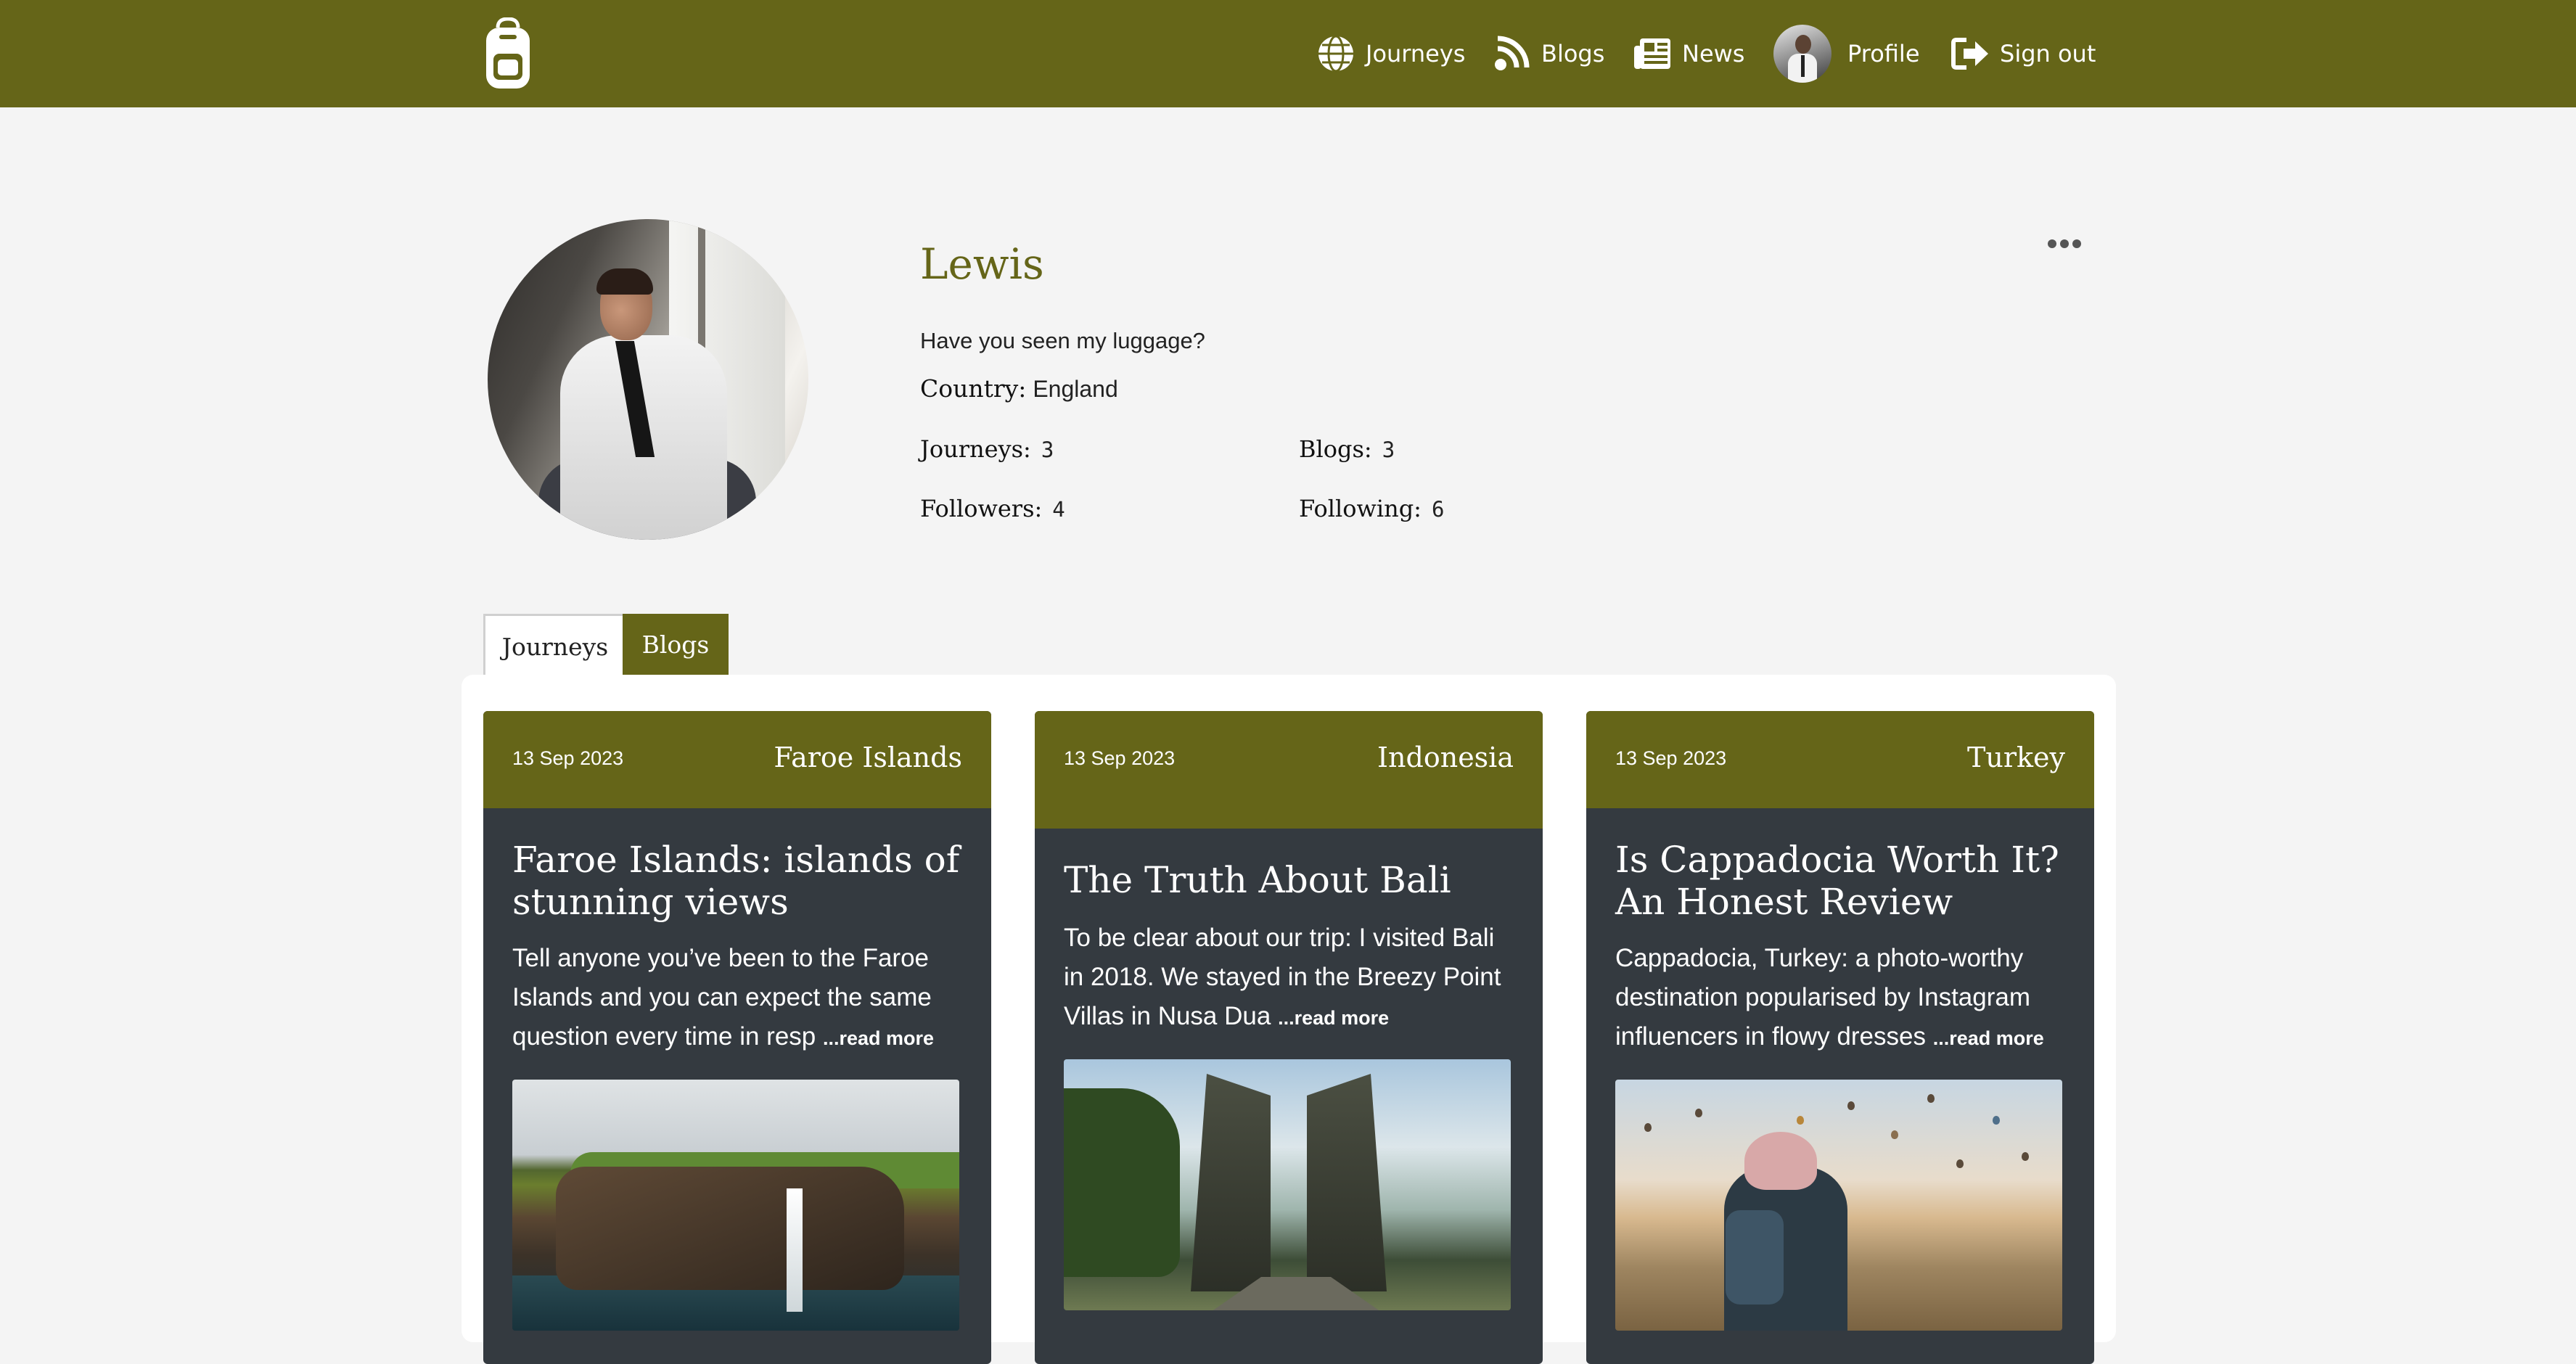  What do you see at coordinates (1289, 770) in the screenshot?
I see `card-header: 13 Sep 2023 Indonesia` at bounding box center [1289, 770].